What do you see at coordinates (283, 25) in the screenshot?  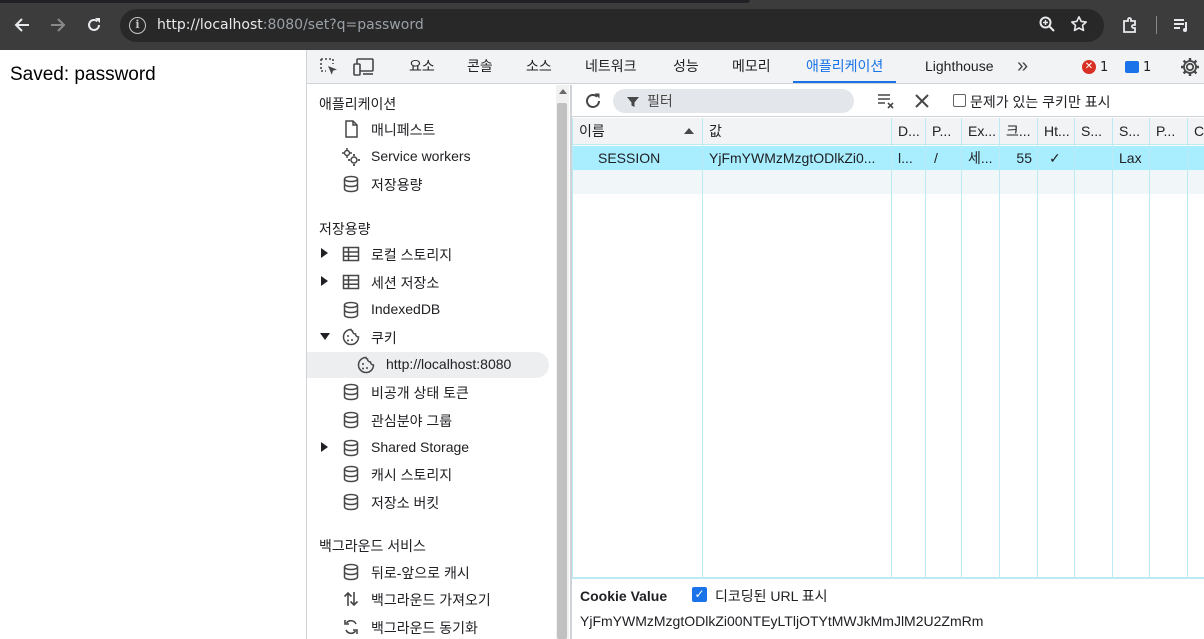 I see `url-port: :8080` at bounding box center [283, 25].